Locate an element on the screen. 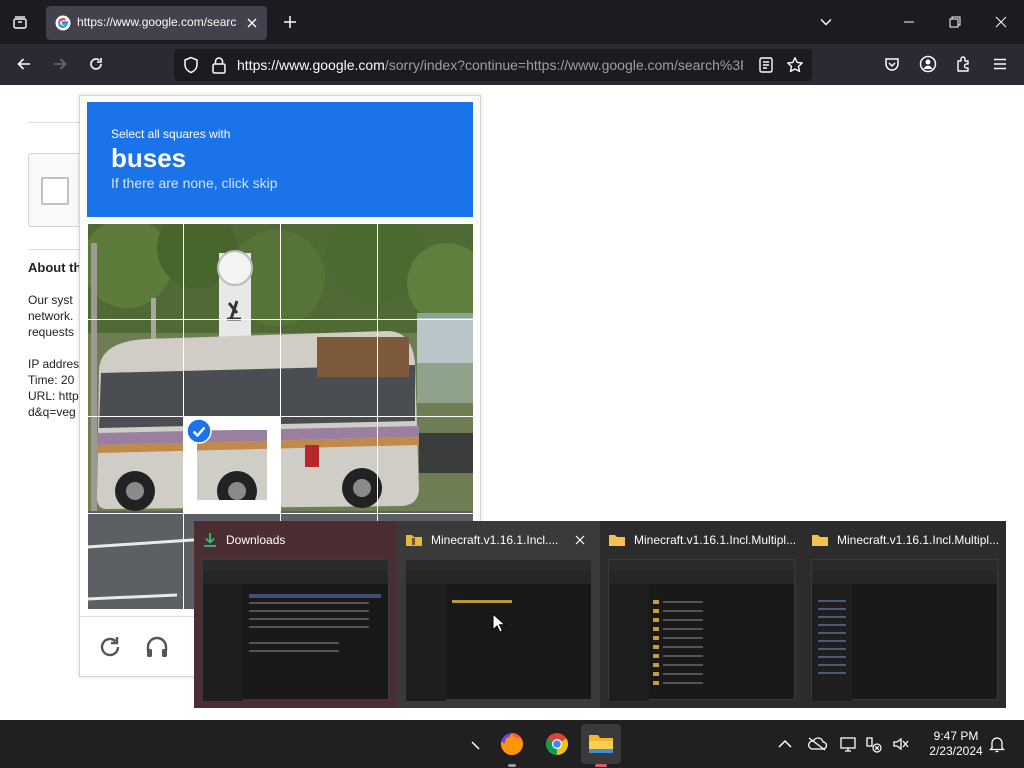  cloud-off-icon is located at coordinates (817, 744).